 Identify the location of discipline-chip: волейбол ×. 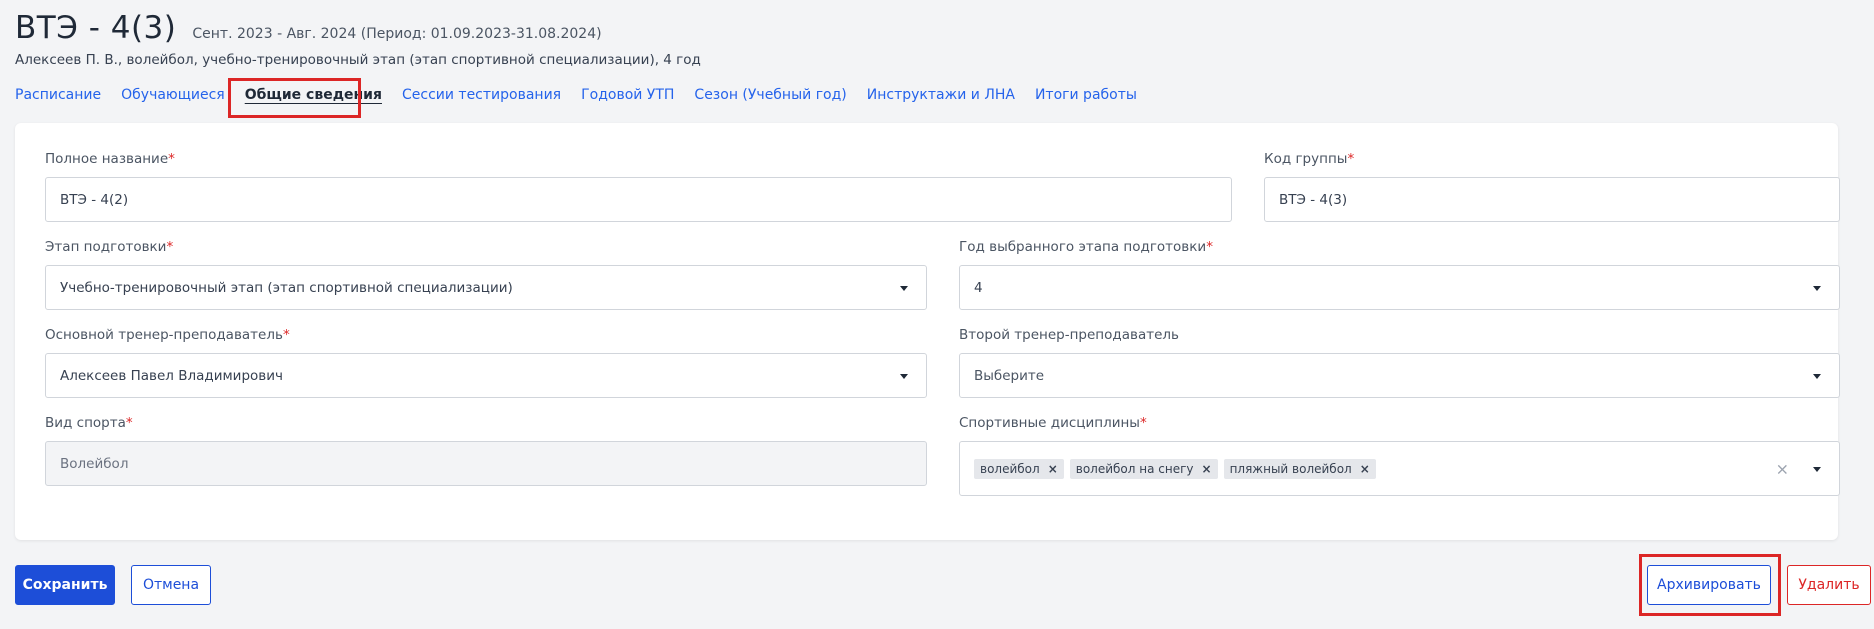
(1019, 468).